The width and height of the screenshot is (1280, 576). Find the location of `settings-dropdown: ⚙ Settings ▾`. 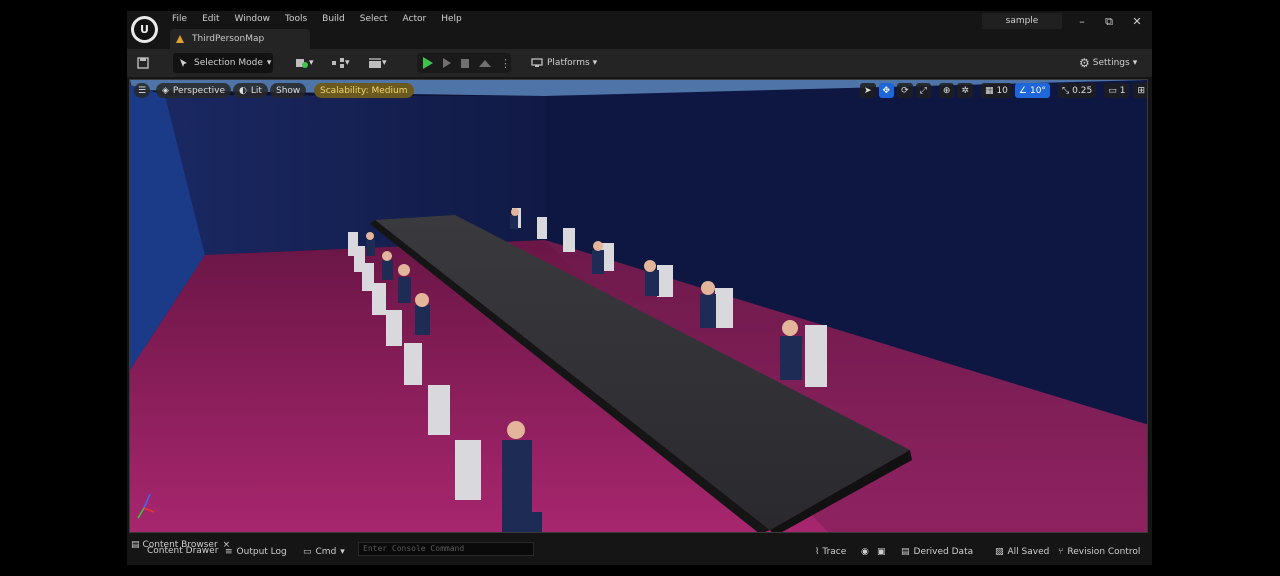

settings-dropdown: ⚙ Settings ▾ is located at coordinates (1108, 63).